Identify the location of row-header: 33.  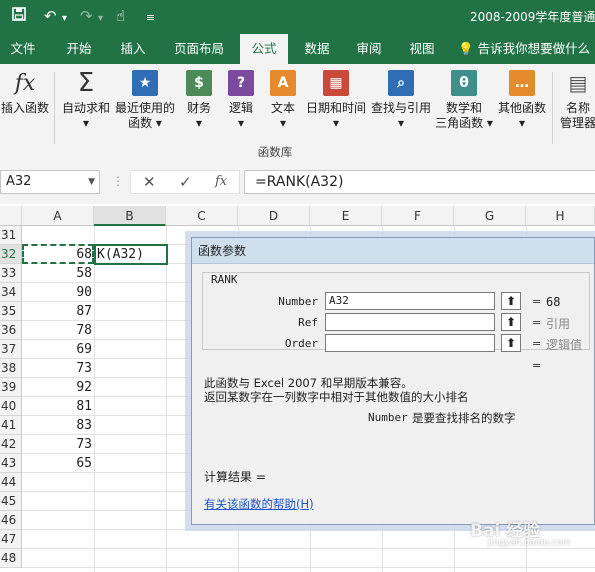
(11, 273).